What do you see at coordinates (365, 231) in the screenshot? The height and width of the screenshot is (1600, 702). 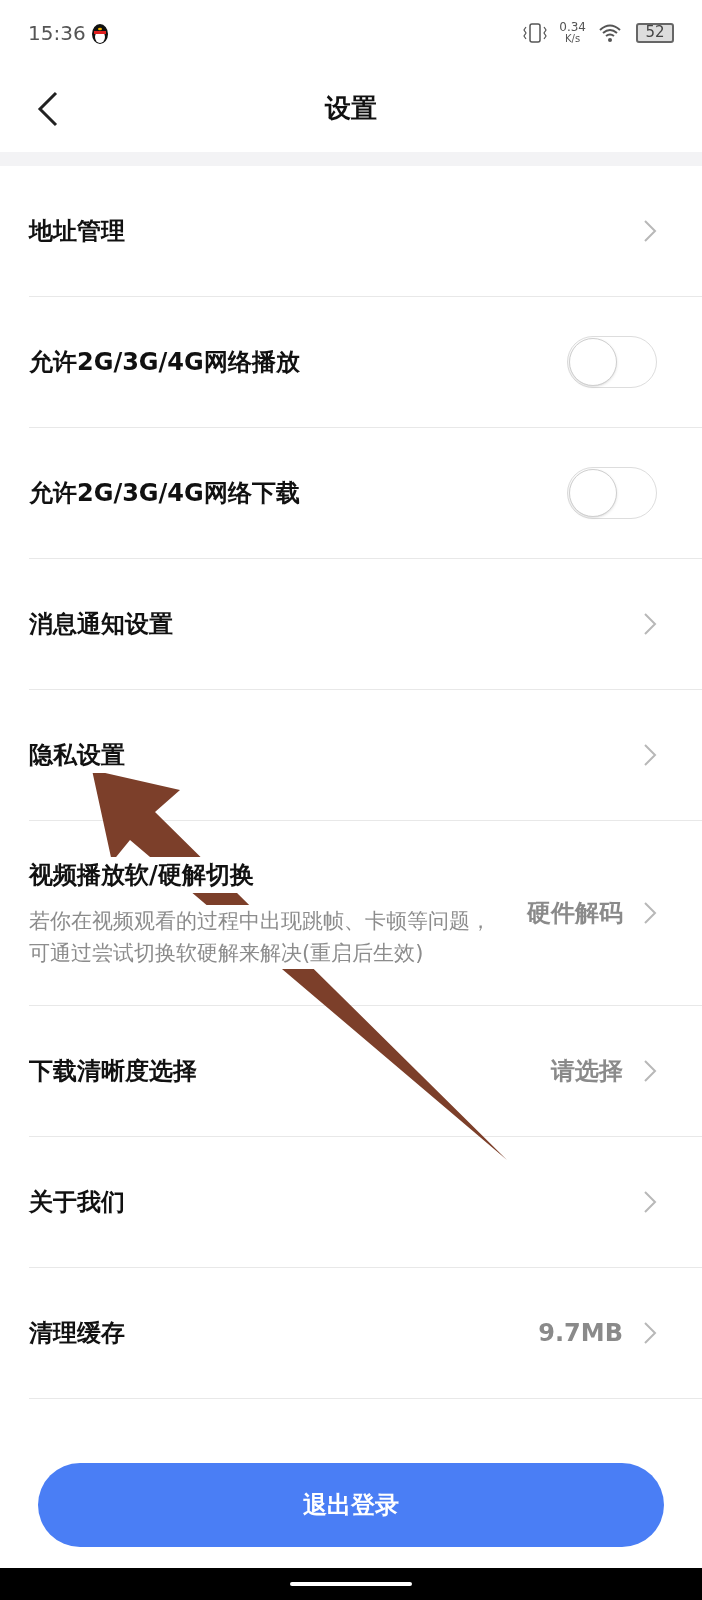 I see `settings-row: 地址管理` at bounding box center [365, 231].